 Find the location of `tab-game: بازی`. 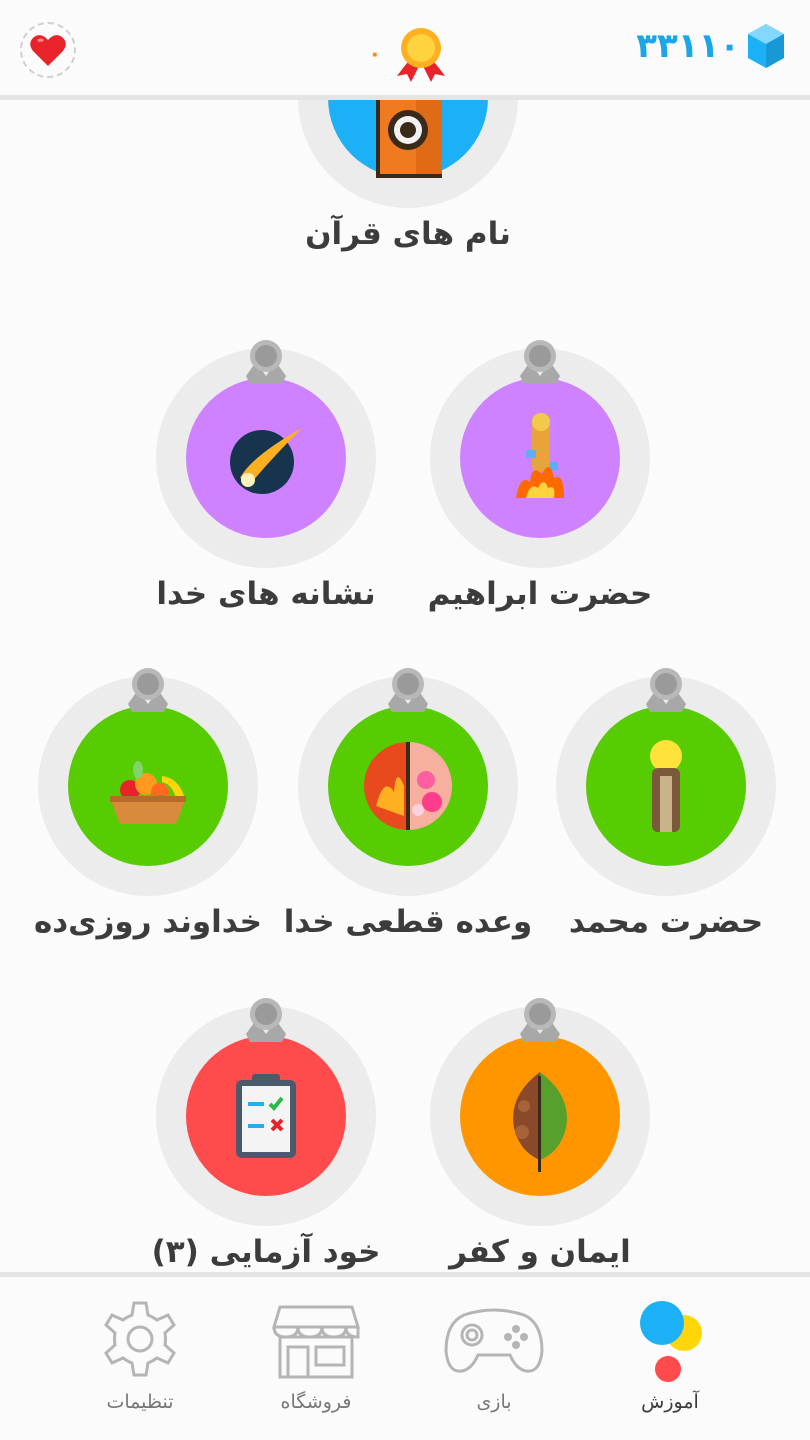

tab-game: بازی is located at coordinates (494, 1355).